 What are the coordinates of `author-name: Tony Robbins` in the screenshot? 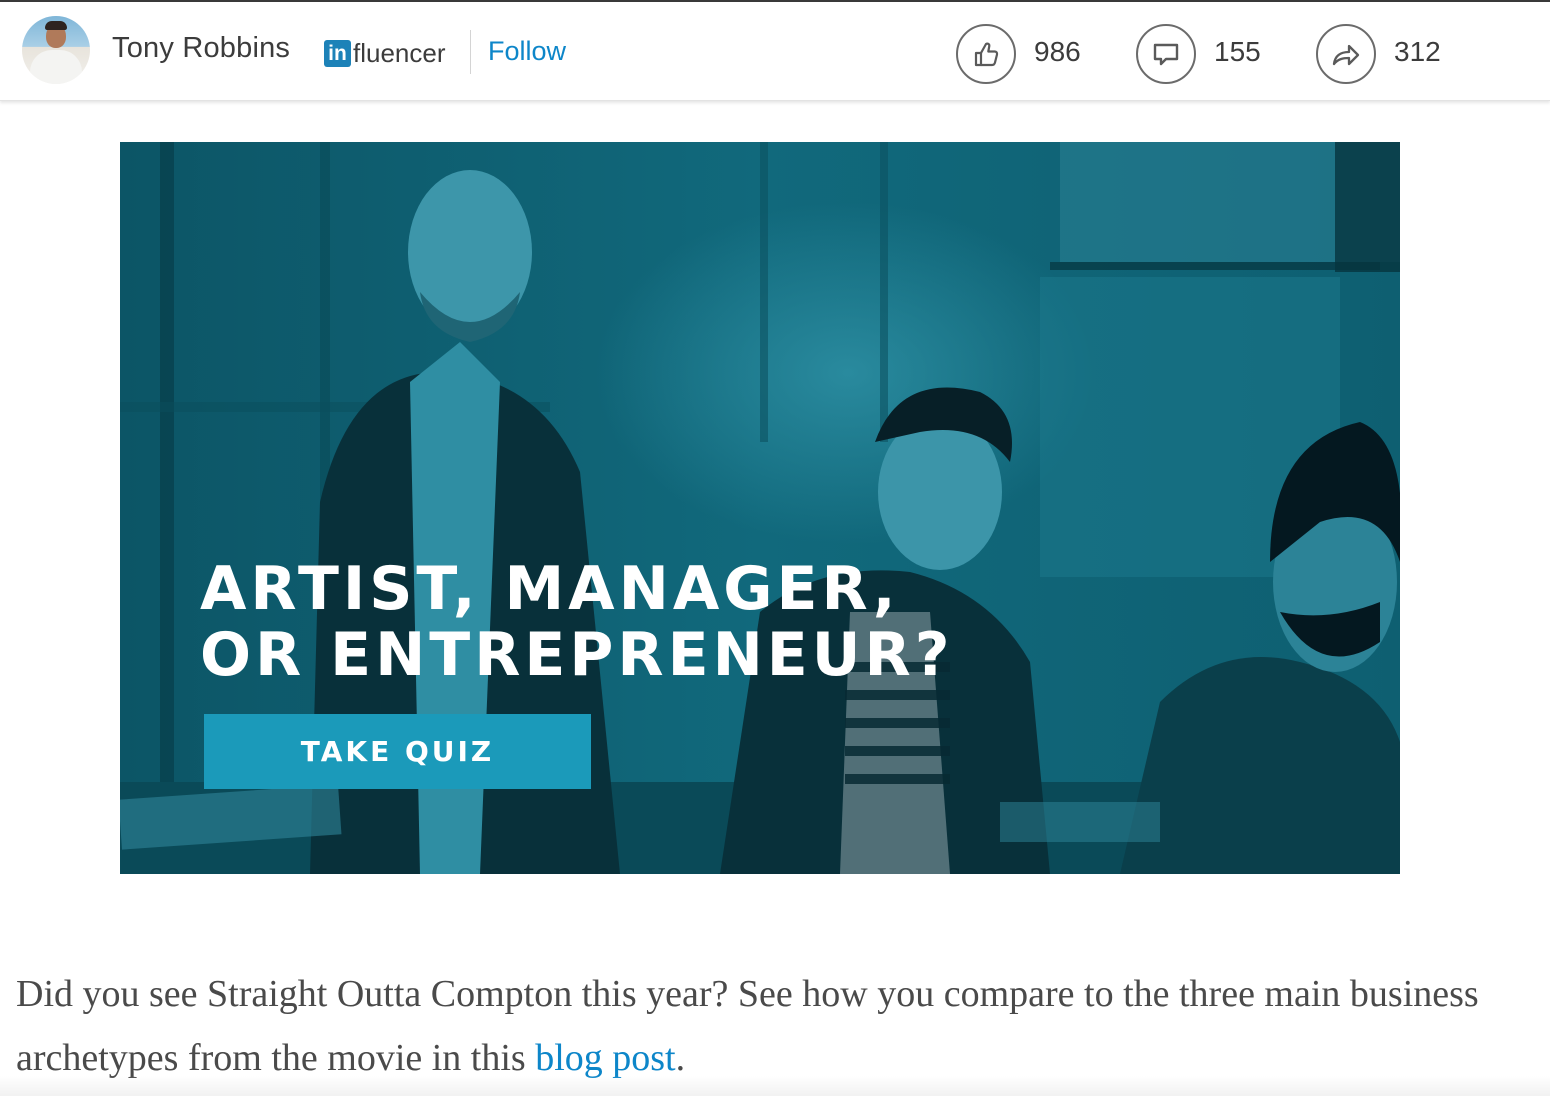 It's located at (201, 48).